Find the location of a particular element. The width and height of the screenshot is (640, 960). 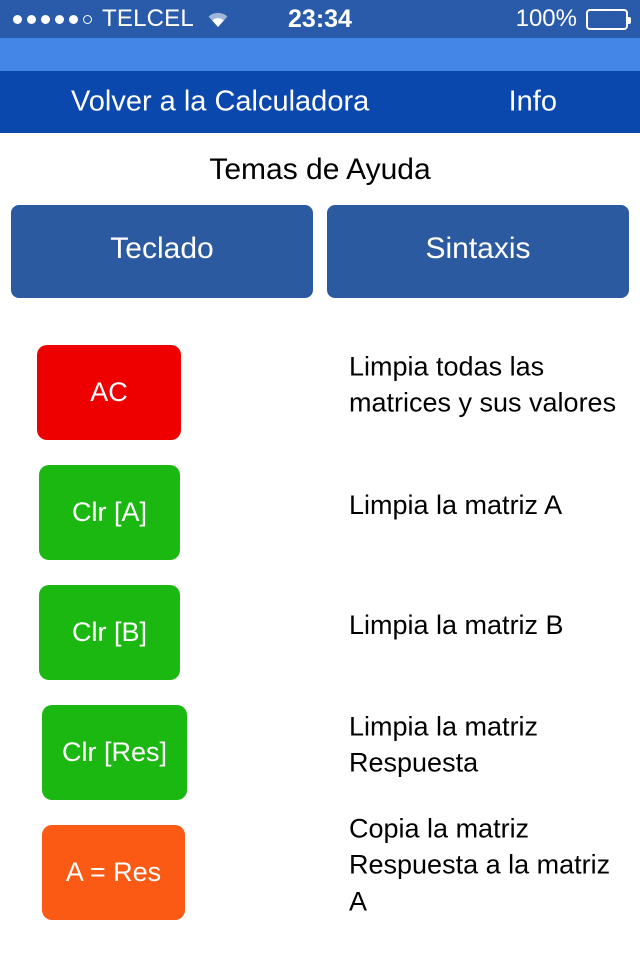

list-item: Clr [Res] Limpia la matriz Respuesta is located at coordinates (320, 745).